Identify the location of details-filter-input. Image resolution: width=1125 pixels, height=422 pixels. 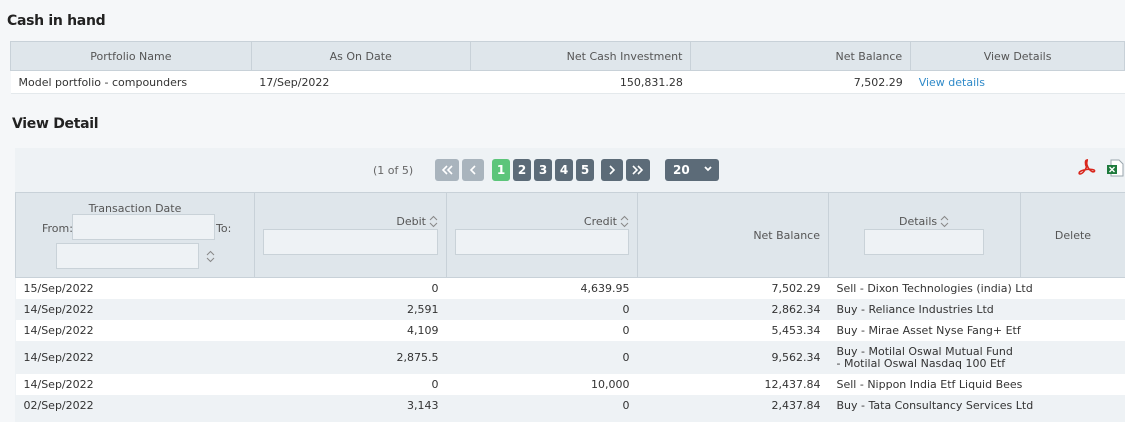
(924, 242).